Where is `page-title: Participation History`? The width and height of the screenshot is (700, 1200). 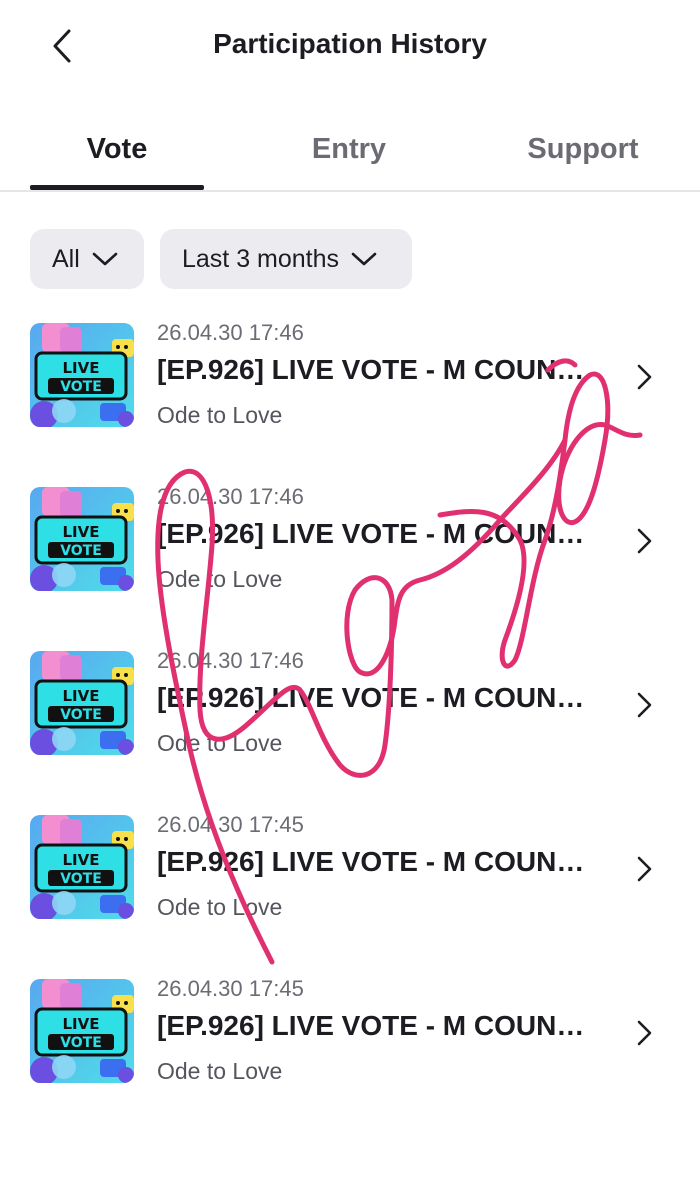 page-title: Participation History is located at coordinates (350, 43).